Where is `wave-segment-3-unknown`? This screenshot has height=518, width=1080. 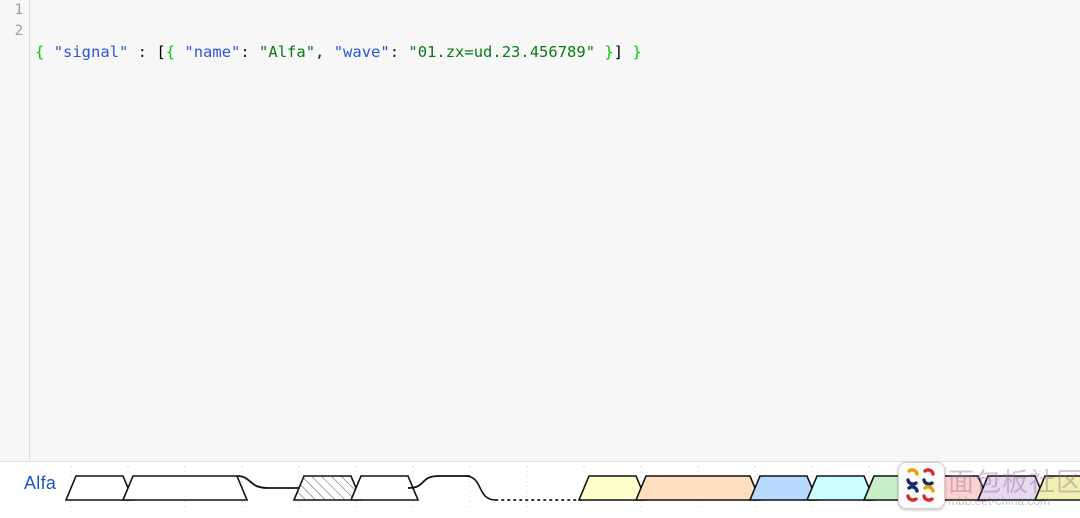 wave-segment-3-unknown is located at coordinates (327, 488).